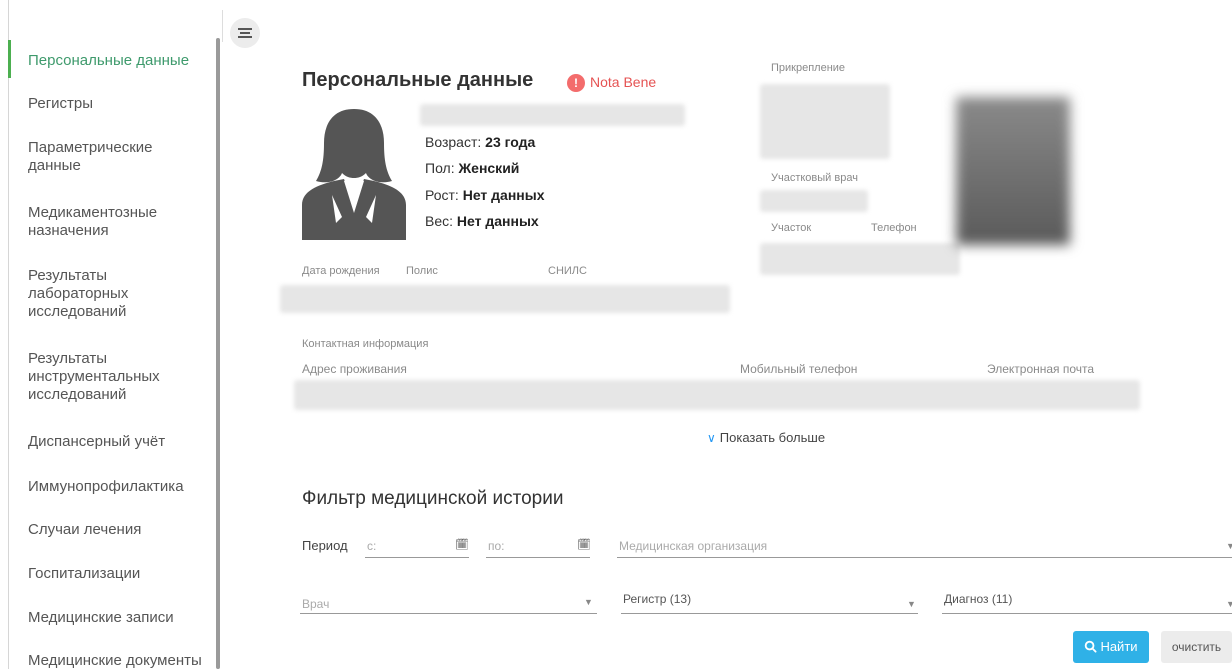 The image size is (1232, 670). I want to click on search-icon, so click(1091, 646).